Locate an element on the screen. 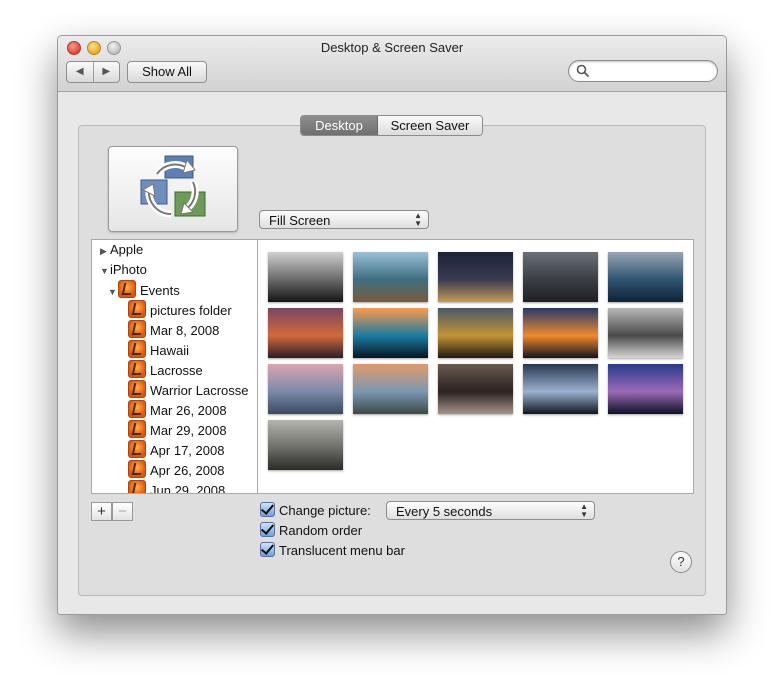 This screenshot has width=782, height=693. source-event-item: Apr 26, 2008 is located at coordinates (176, 470).